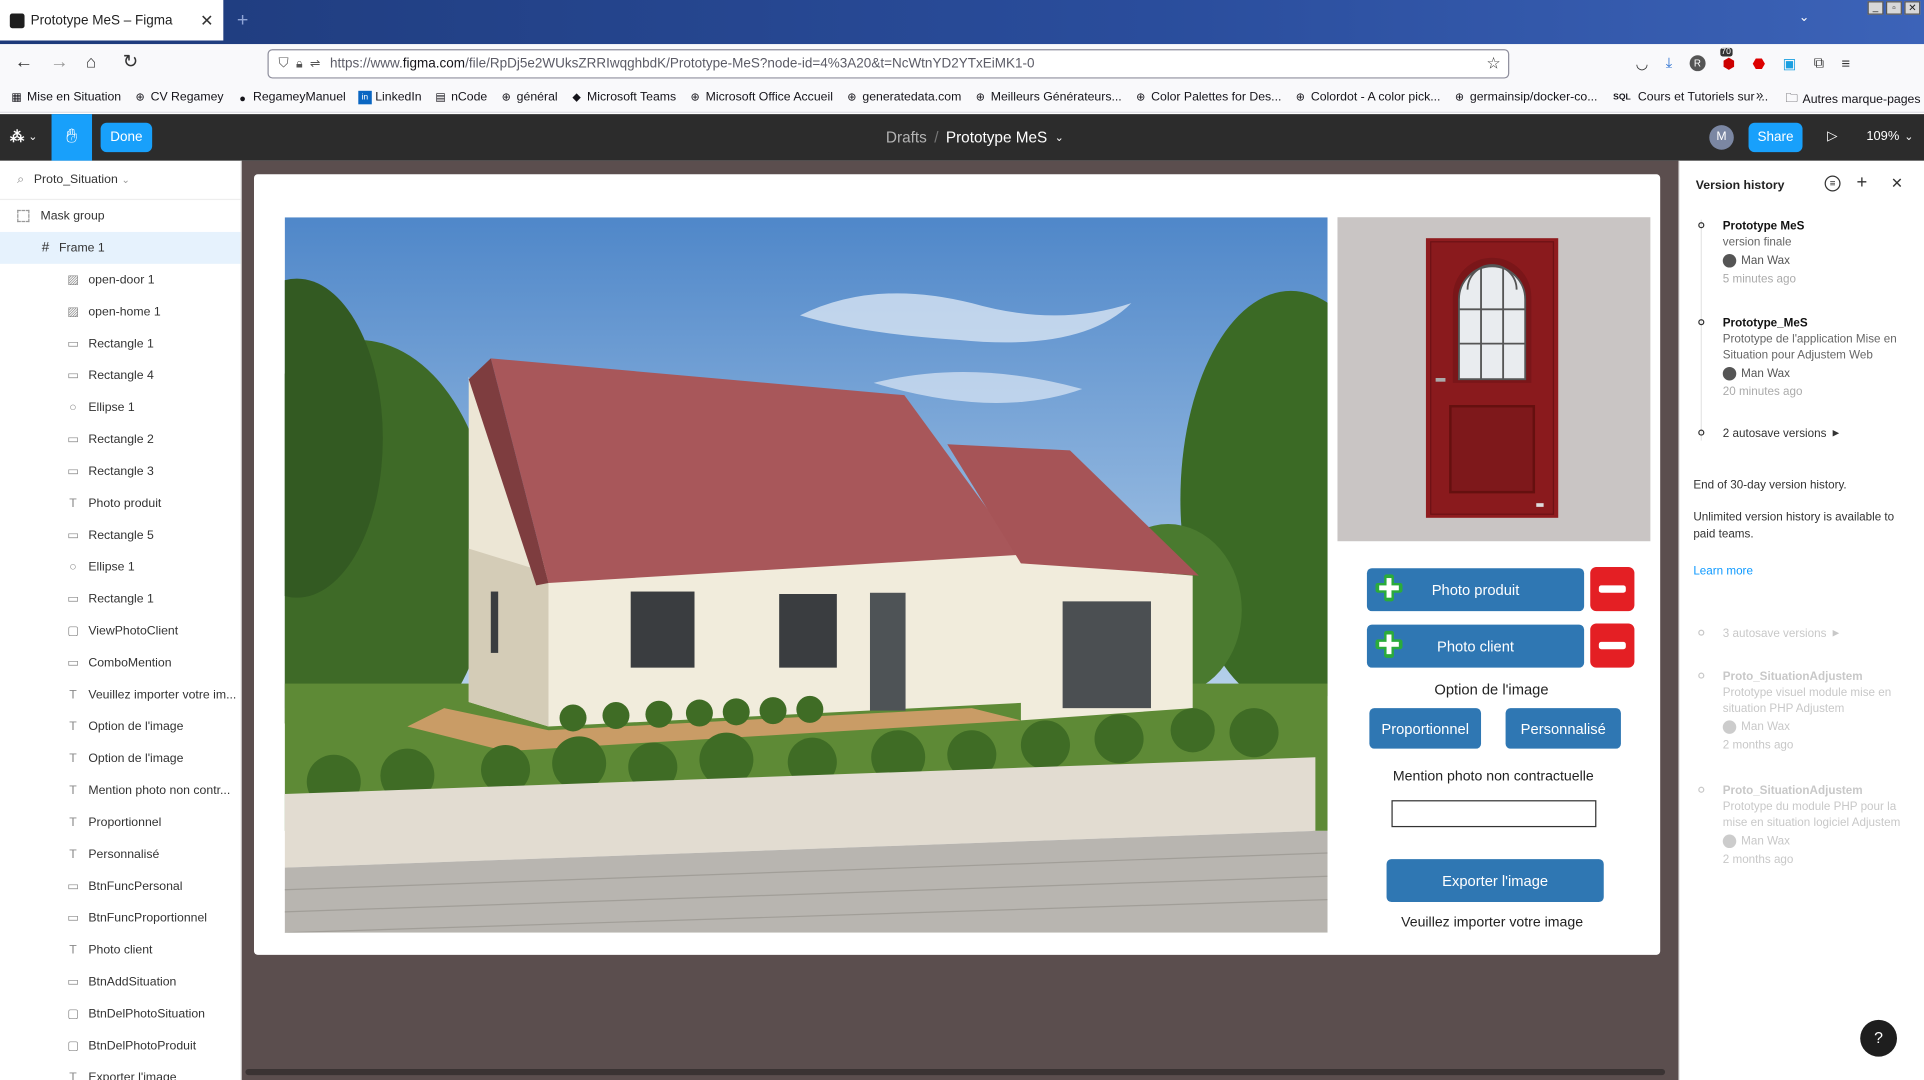  What do you see at coordinates (1494, 814) in the screenshot?
I see `mention-input` at bounding box center [1494, 814].